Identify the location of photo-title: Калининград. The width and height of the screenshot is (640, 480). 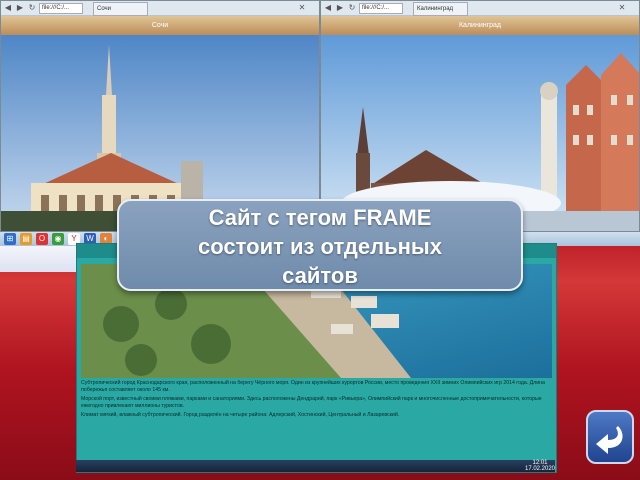
(480, 26).